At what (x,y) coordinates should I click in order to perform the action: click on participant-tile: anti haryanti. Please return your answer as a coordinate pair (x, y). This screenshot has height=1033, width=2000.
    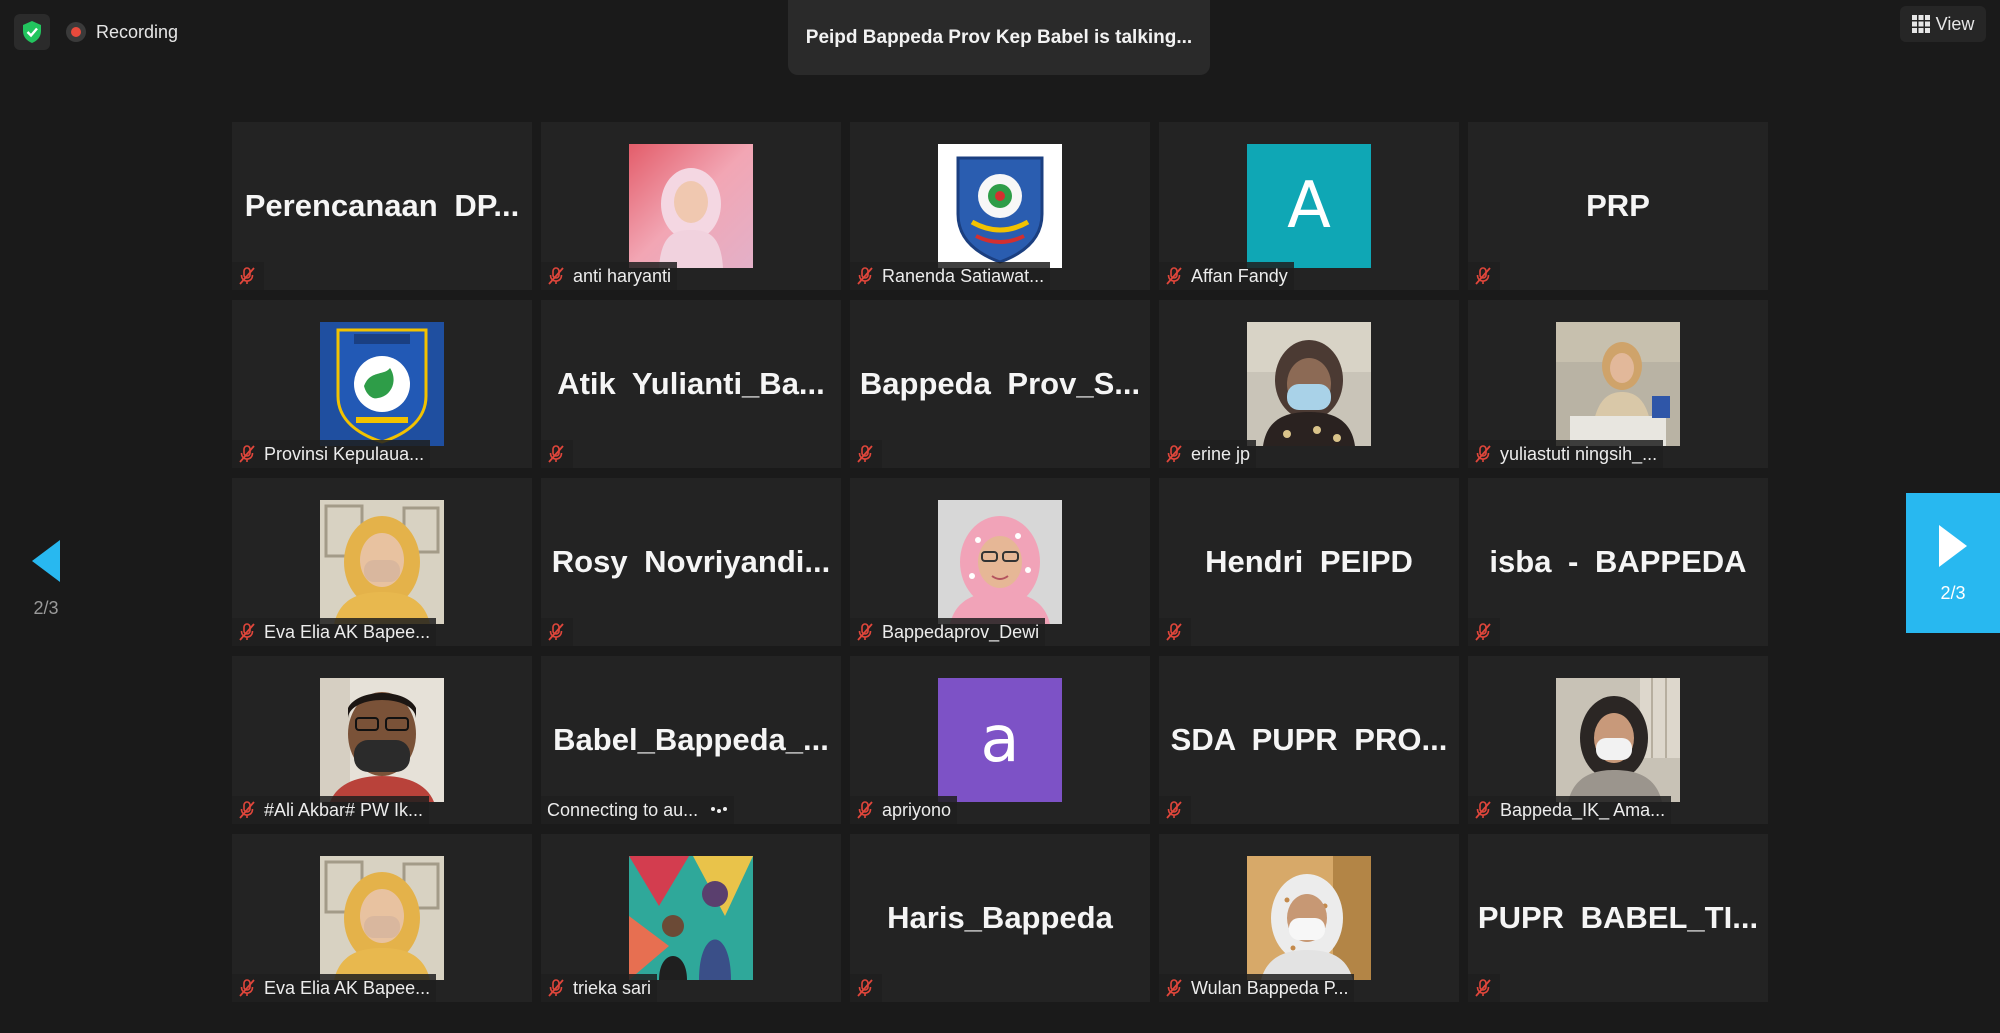
    Looking at the image, I should click on (691, 206).